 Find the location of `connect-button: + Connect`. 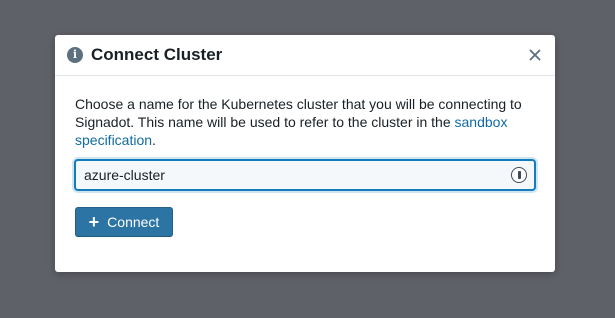

connect-button: + Connect is located at coordinates (124, 222).